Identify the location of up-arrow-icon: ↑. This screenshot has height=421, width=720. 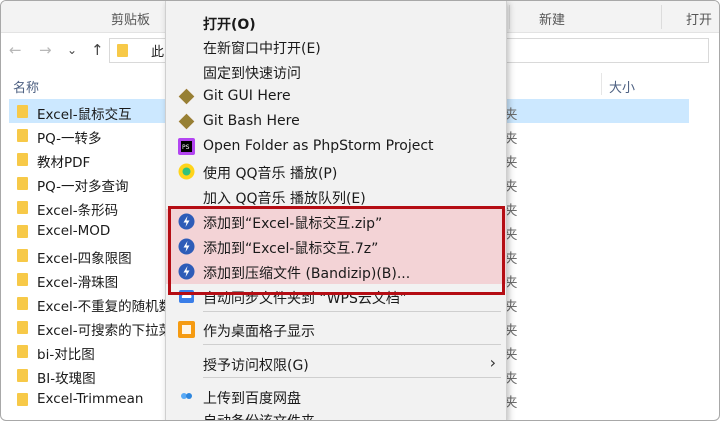
(97, 50).